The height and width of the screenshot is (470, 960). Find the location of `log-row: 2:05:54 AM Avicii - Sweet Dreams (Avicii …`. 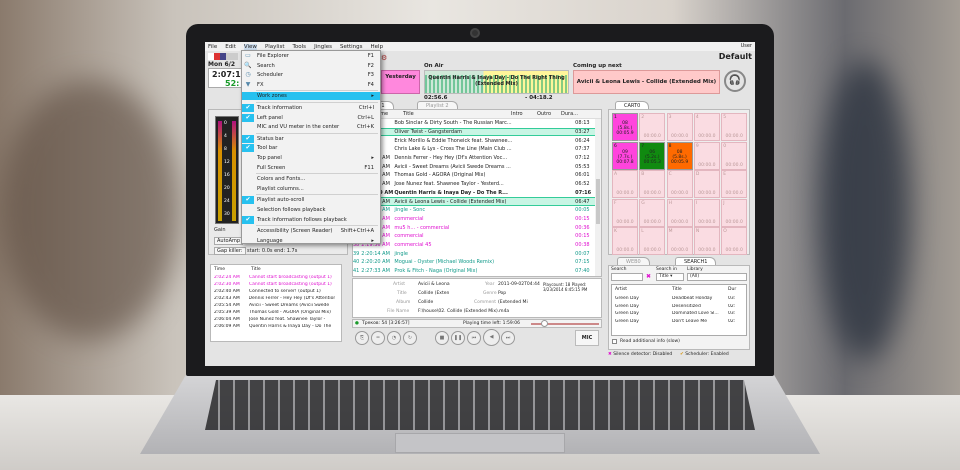

log-row: 2:05:54 AM Avicii - Sweet Dreams (Avicii … is located at coordinates (273, 305).